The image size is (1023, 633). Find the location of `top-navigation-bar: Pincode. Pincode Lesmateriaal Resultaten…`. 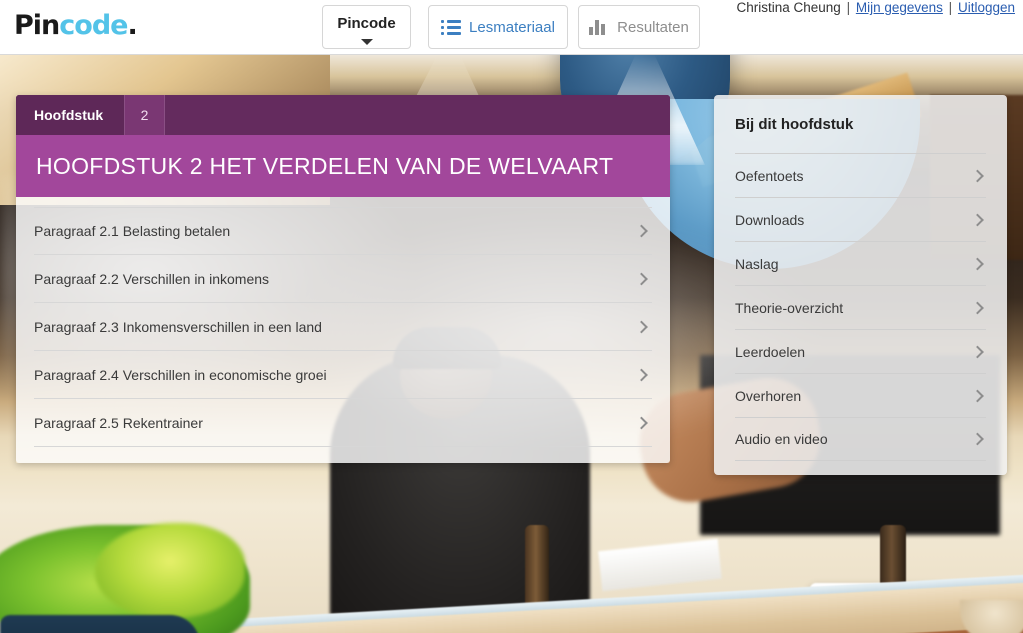

top-navigation-bar: Pincode. Pincode Lesmateriaal Resultaten… is located at coordinates (511, 27).